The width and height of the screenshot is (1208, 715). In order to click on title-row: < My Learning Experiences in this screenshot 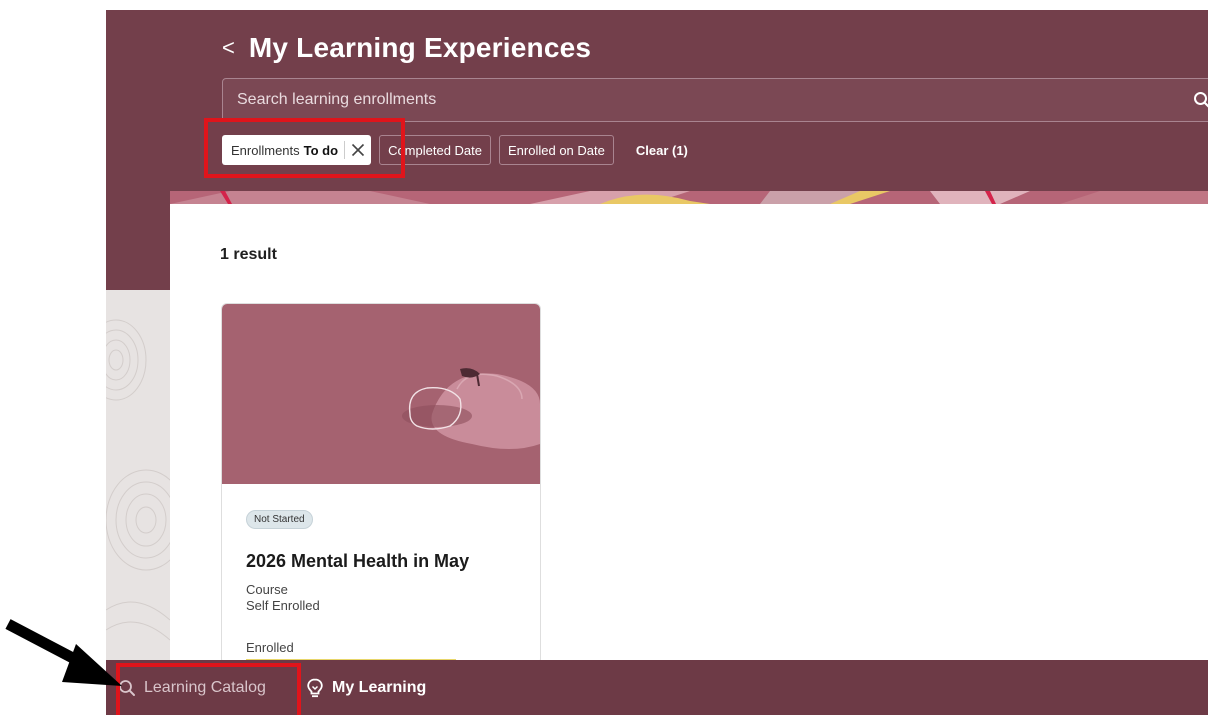, I will do `click(406, 48)`.